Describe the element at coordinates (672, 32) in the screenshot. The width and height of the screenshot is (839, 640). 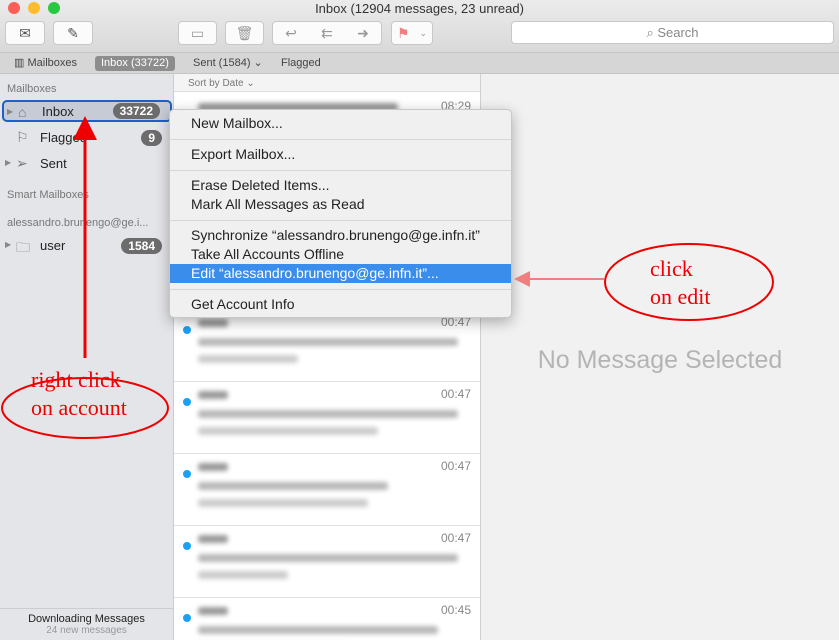
I see `search-input: ⌕ Search` at that location.